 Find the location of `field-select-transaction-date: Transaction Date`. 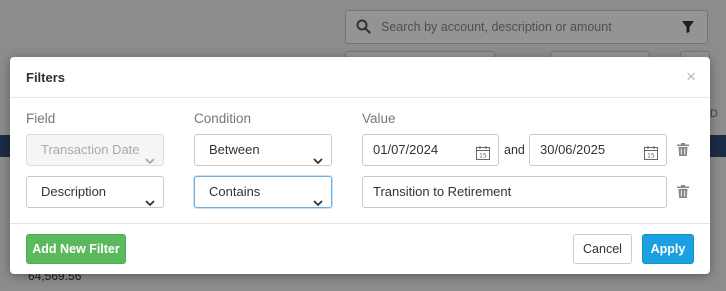

field-select-transaction-date: Transaction Date is located at coordinates (95, 150).